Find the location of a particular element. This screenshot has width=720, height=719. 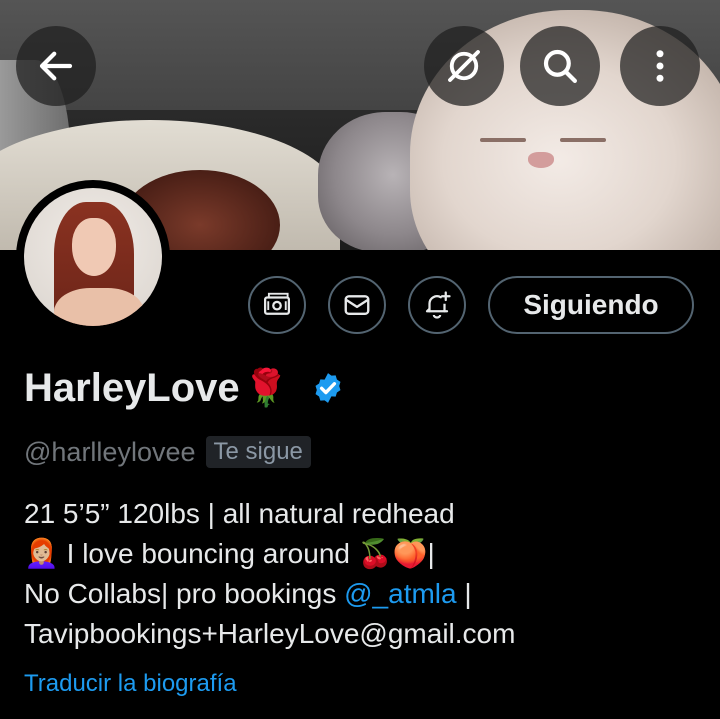

message-button is located at coordinates (357, 305).